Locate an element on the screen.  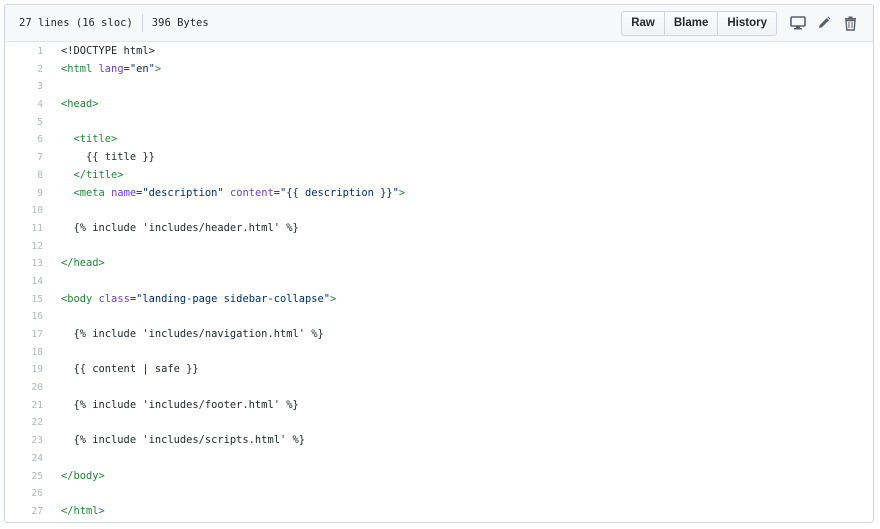
file-info: 27 lines (16 sloc) 396 Bytes is located at coordinates (114, 23).